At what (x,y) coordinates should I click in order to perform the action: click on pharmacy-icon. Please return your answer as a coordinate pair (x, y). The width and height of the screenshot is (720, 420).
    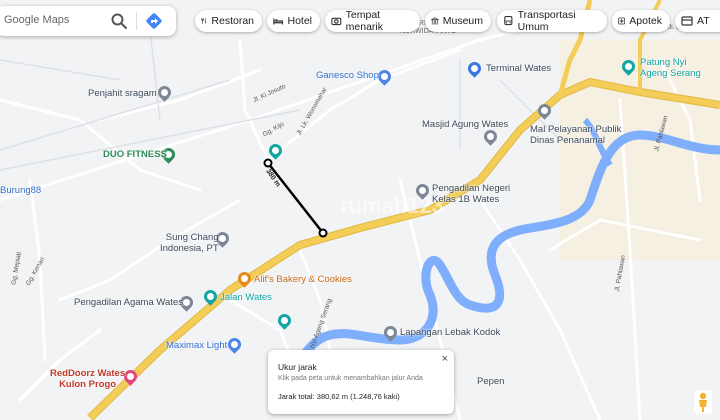
    Looking at the image, I should click on (622, 21).